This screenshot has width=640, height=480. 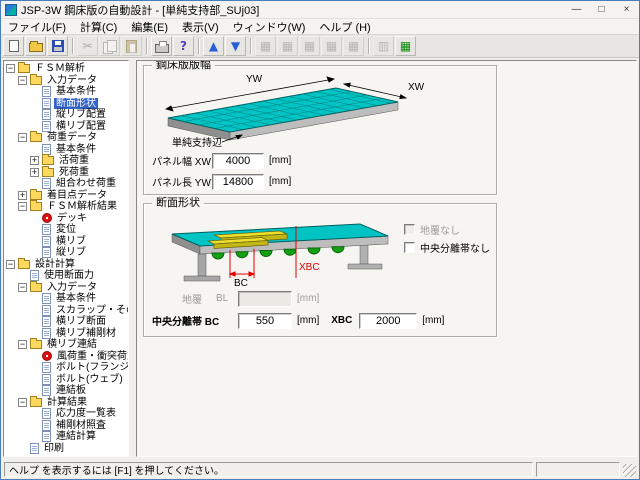 What do you see at coordinates (66, 230) in the screenshot?
I see `tree-item: 変位` at bounding box center [66, 230].